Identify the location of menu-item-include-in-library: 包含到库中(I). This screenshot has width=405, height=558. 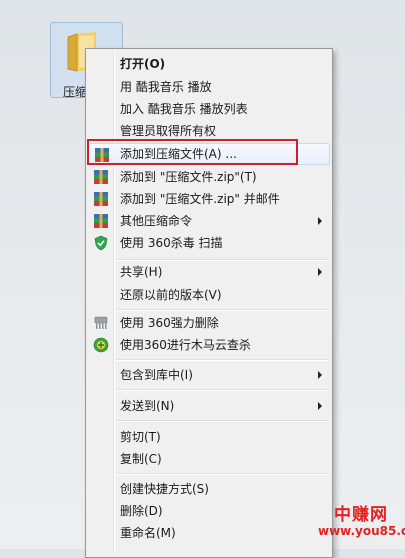
(209, 375).